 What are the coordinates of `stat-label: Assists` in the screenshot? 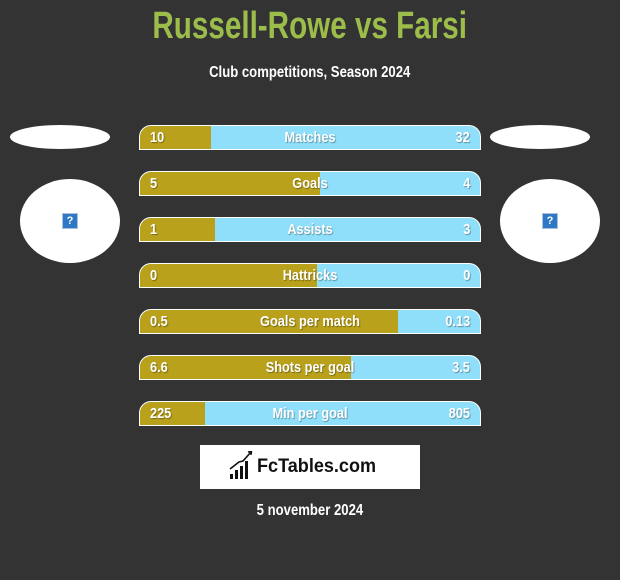 It's located at (310, 229).